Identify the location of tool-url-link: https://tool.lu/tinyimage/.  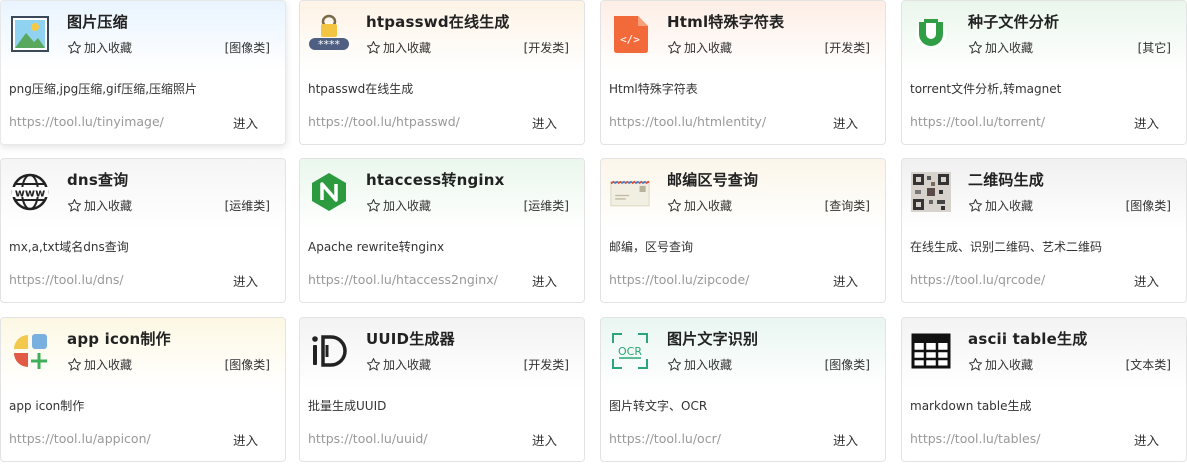
(111, 121).